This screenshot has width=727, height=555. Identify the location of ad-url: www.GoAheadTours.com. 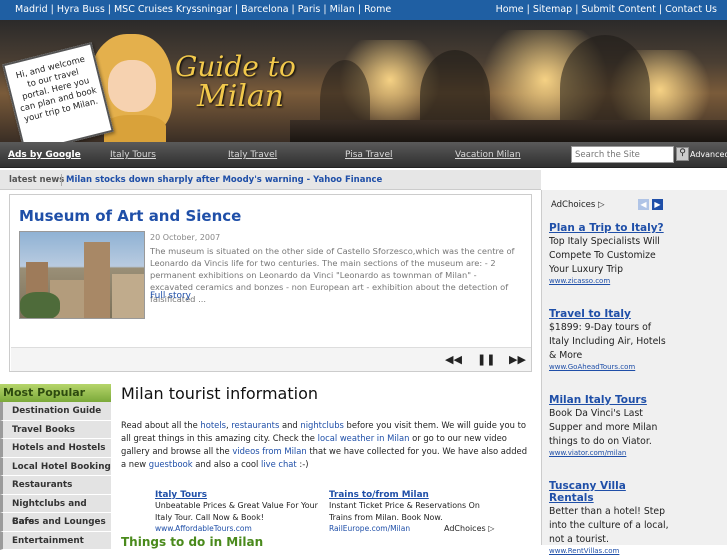
(609, 367).